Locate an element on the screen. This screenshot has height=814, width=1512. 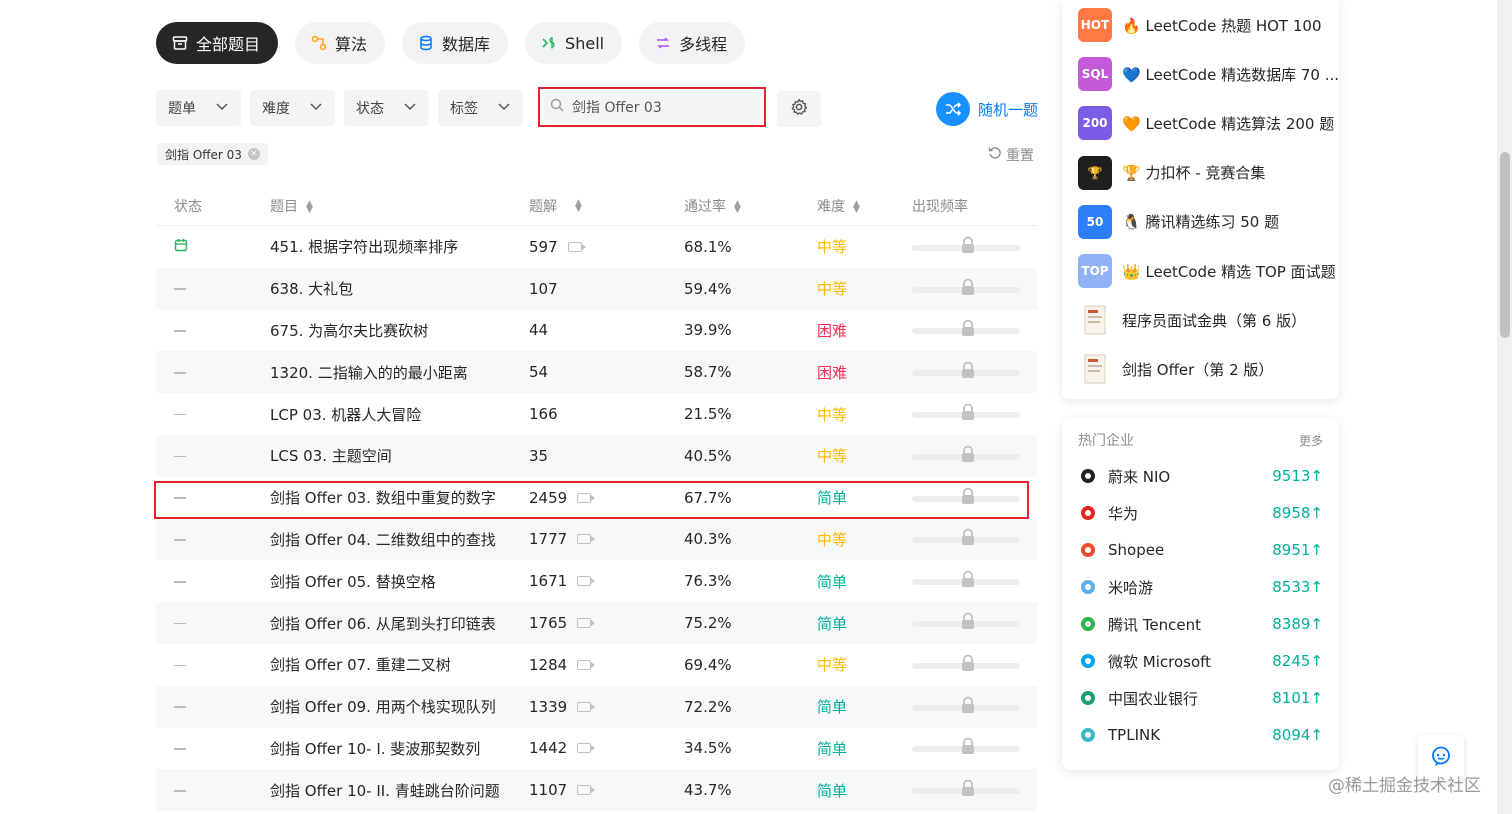
scrollbar-thumb is located at coordinates (1505, 245).